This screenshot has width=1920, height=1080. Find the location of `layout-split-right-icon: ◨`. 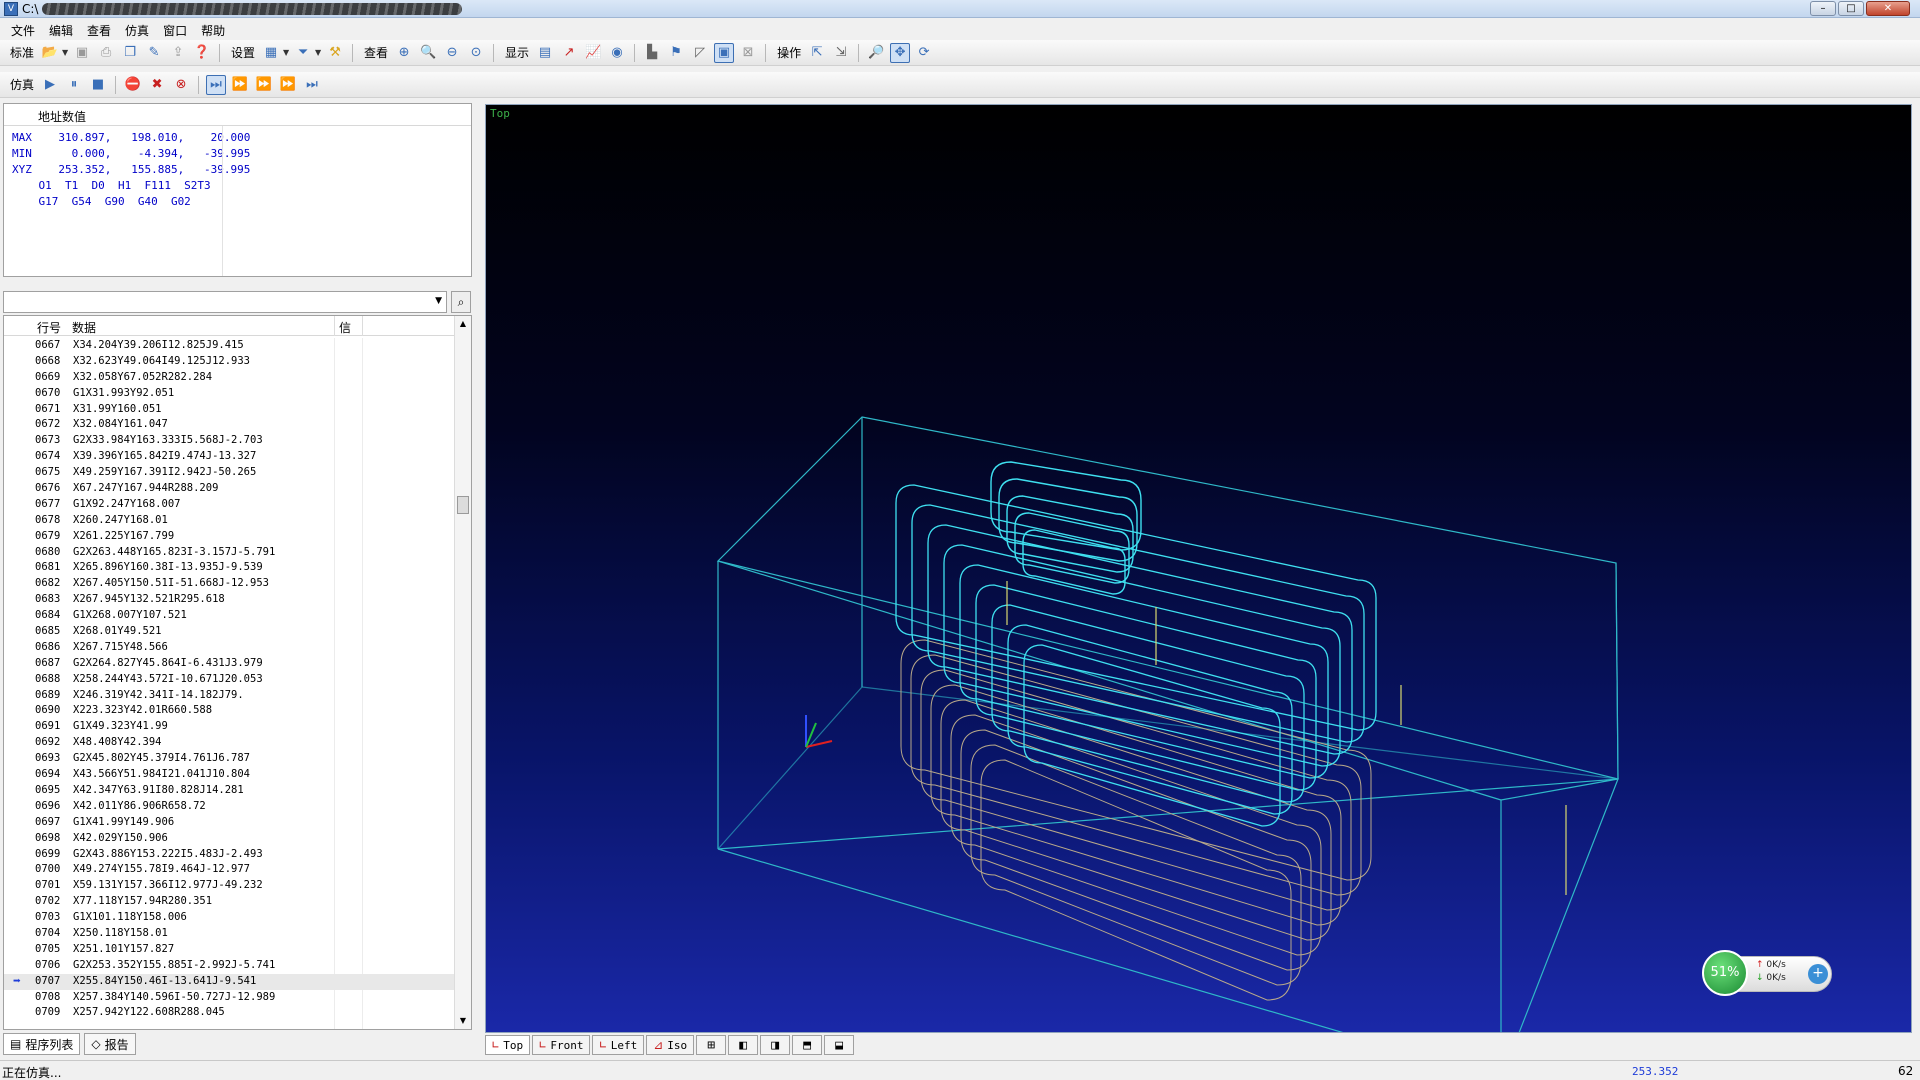

layout-split-right-icon: ◨ is located at coordinates (775, 1045).